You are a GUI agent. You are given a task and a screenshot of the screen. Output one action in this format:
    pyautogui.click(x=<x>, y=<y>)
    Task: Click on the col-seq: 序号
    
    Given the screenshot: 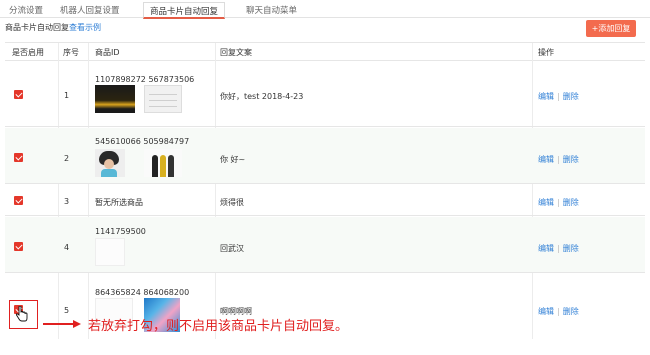 What is the action you would take?
    pyautogui.click(x=71, y=52)
    